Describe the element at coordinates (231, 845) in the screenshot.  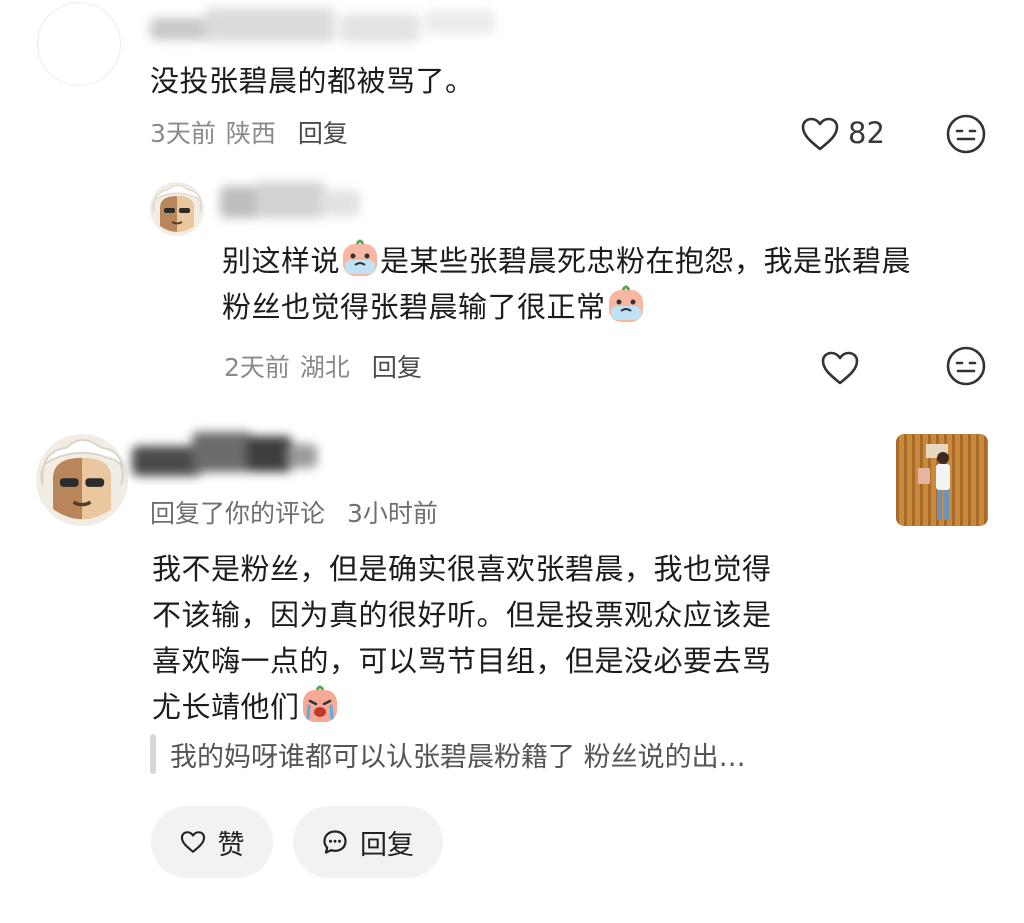
I see `like-label: 赞` at that location.